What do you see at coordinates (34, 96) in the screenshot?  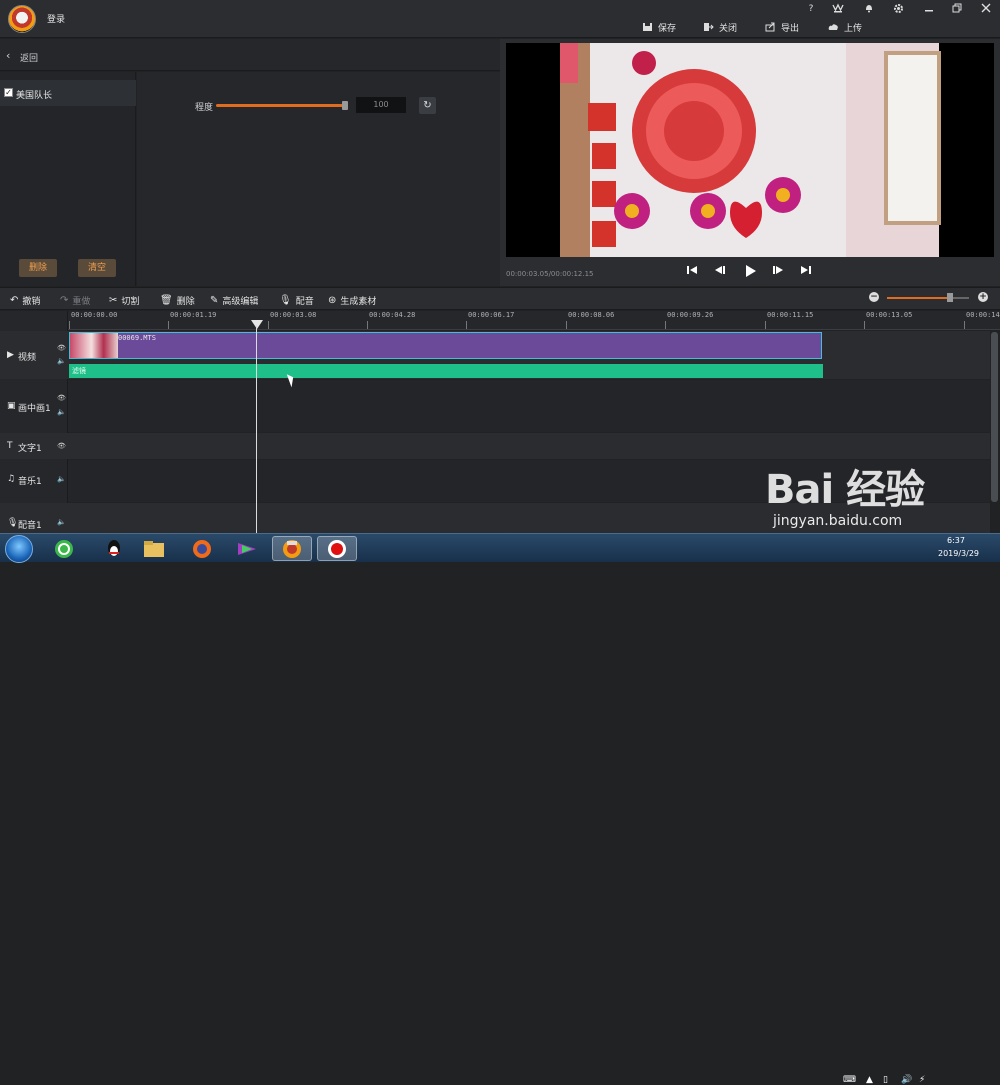 I see `filter-item-label: 美国队长` at bounding box center [34, 96].